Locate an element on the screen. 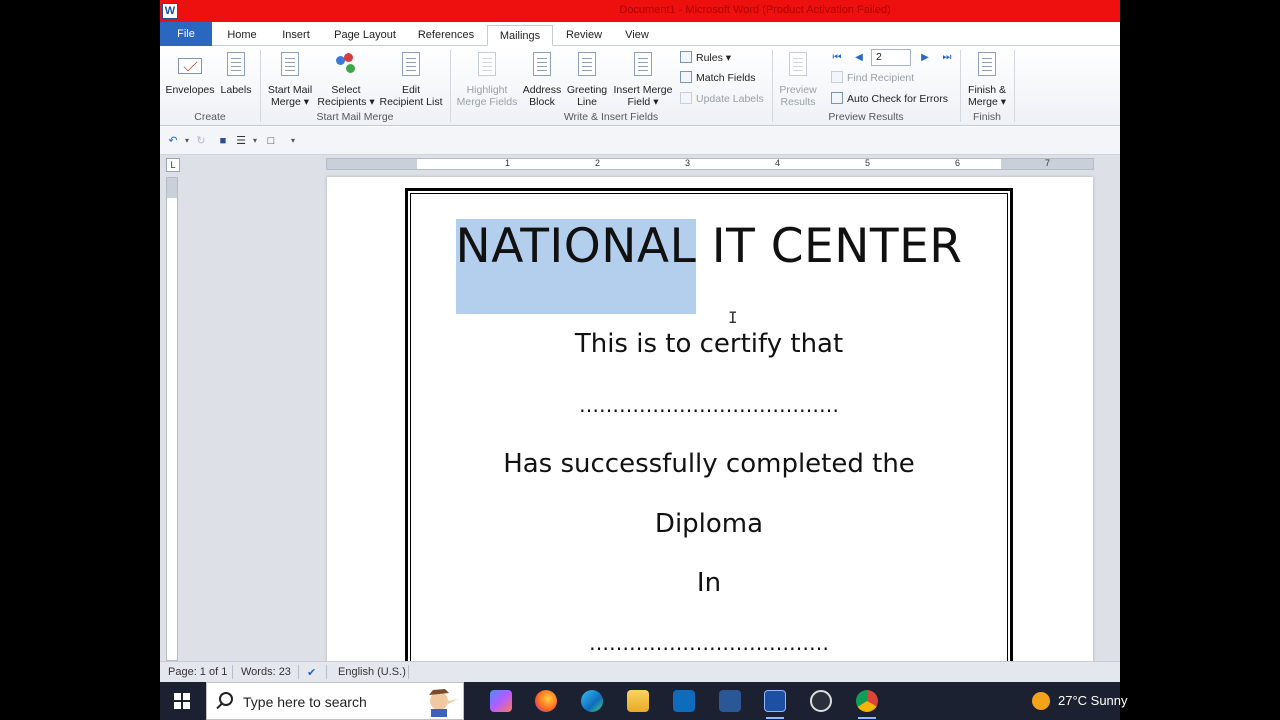  taskbar: Type here to search 27°C Sunny is located at coordinates (644, 701).